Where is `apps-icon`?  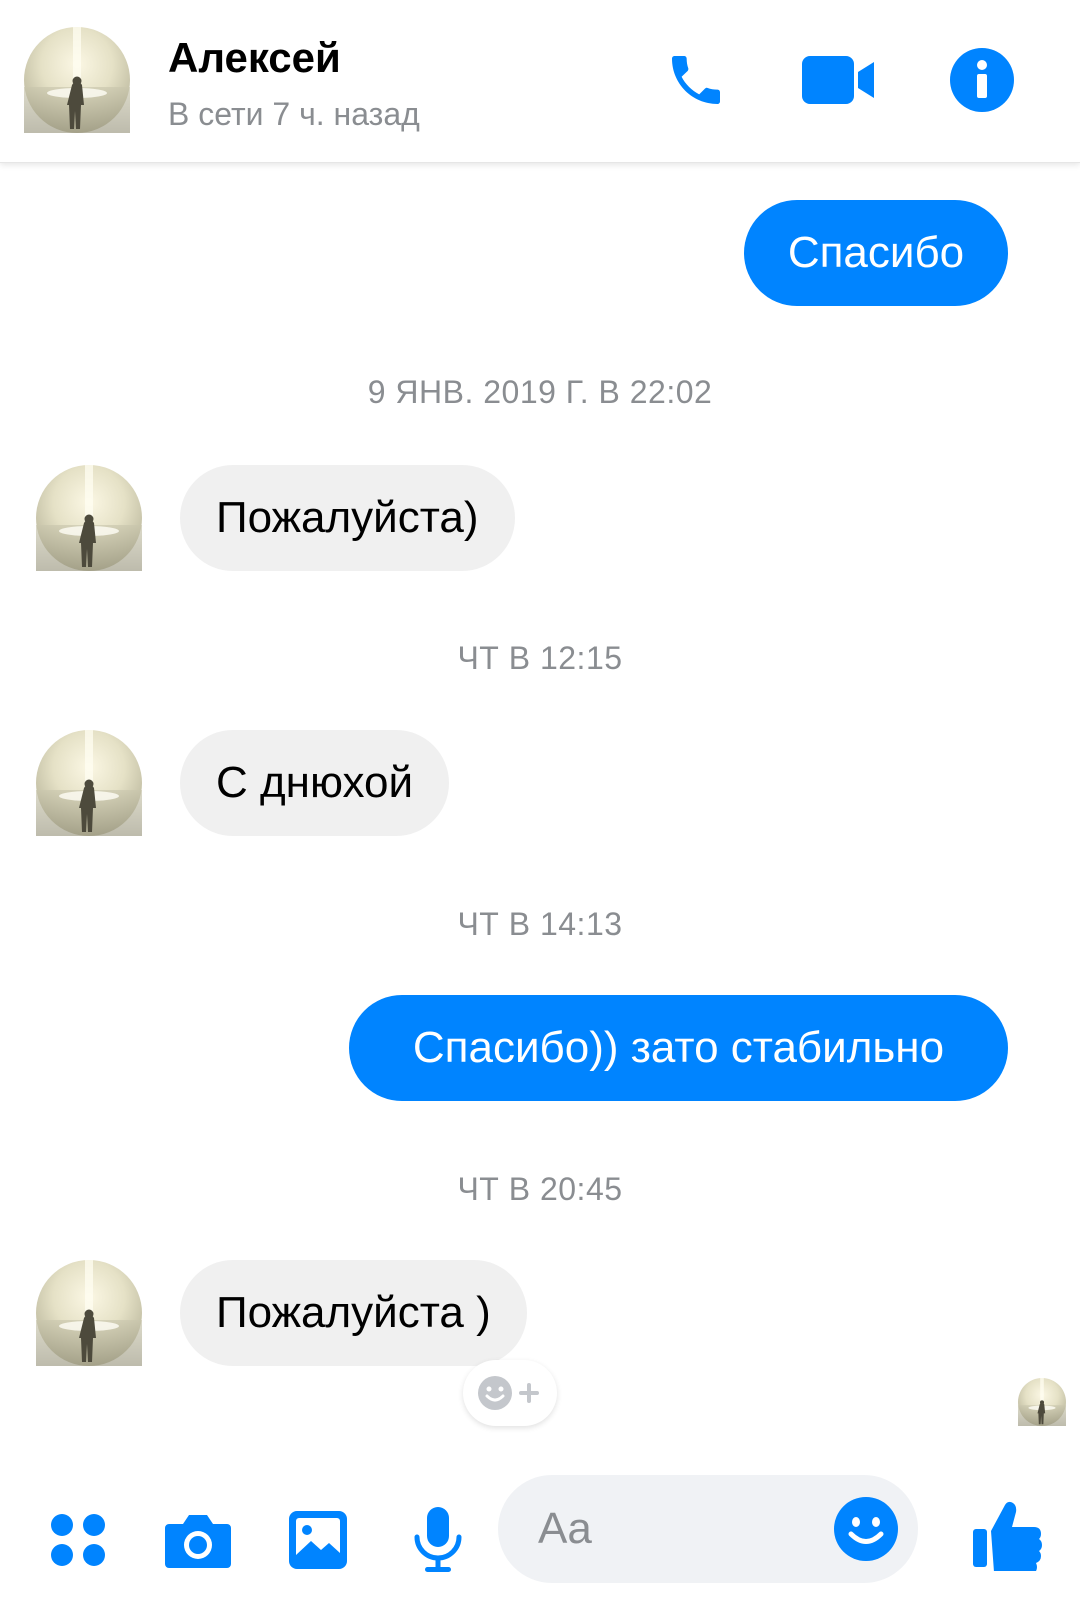 apps-icon is located at coordinates (78, 1540).